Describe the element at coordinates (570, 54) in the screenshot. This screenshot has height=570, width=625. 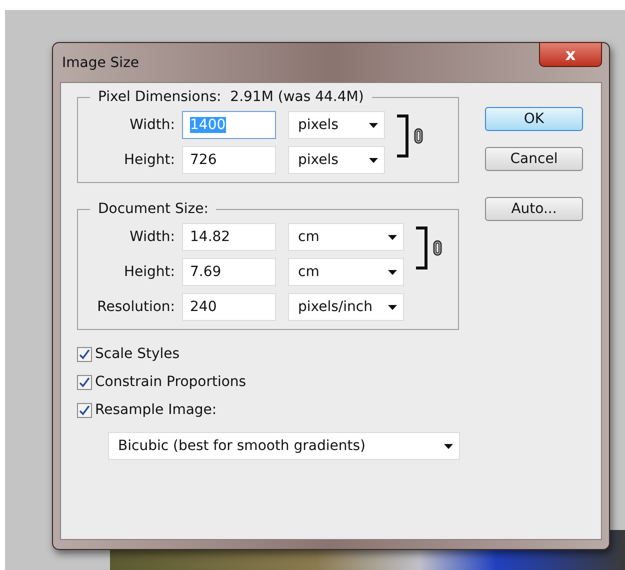
I see `close-button: x` at that location.